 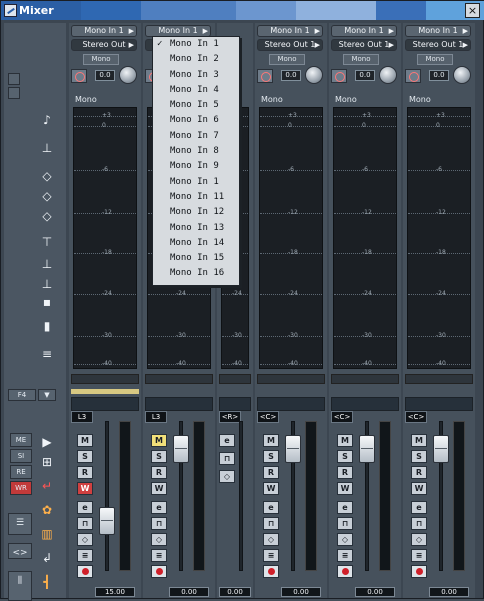 What do you see at coordinates (47, 462) in the screenshot?
I see `solo-icon: ⊞` at bounding box center [47, 462].